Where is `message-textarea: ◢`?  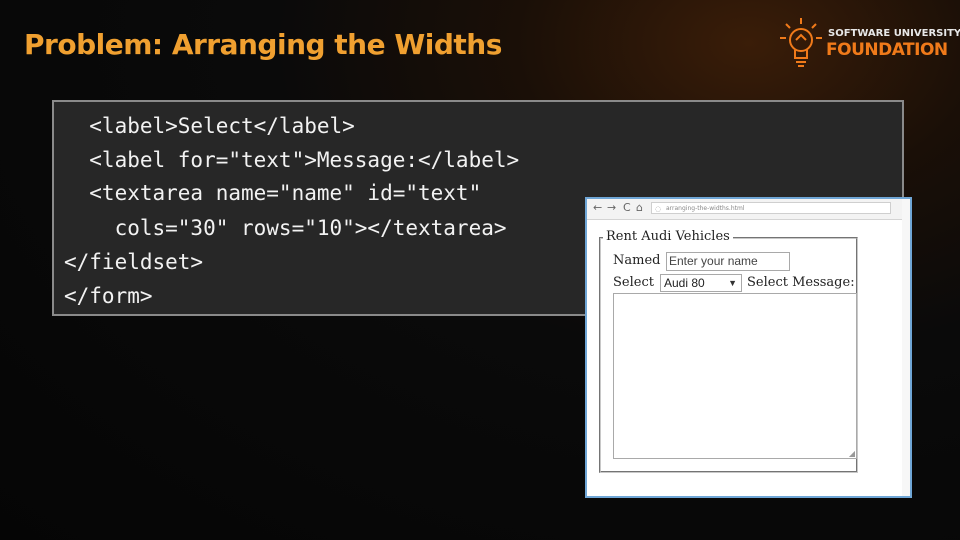
message-textarea: ◢ is located at coordinates (735, 376).